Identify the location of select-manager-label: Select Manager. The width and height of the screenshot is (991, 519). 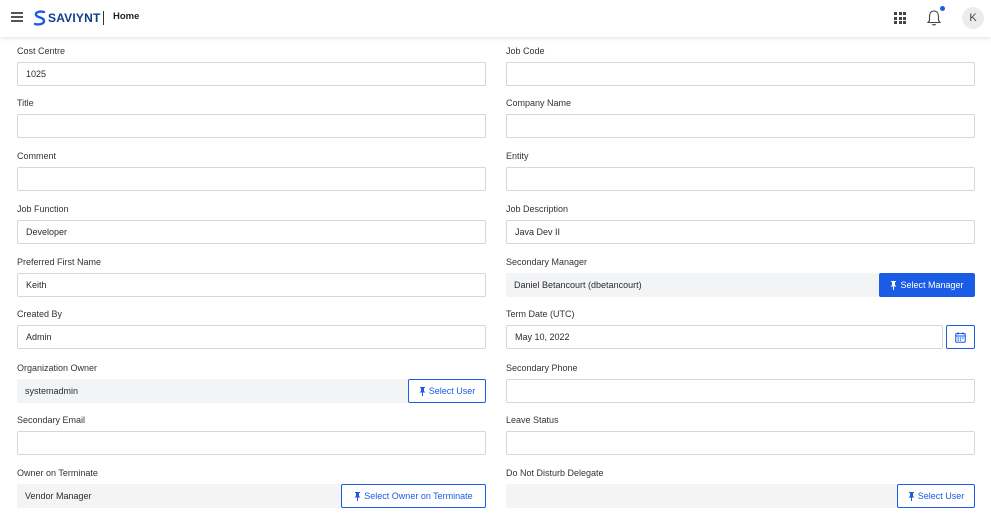
(932, 285).